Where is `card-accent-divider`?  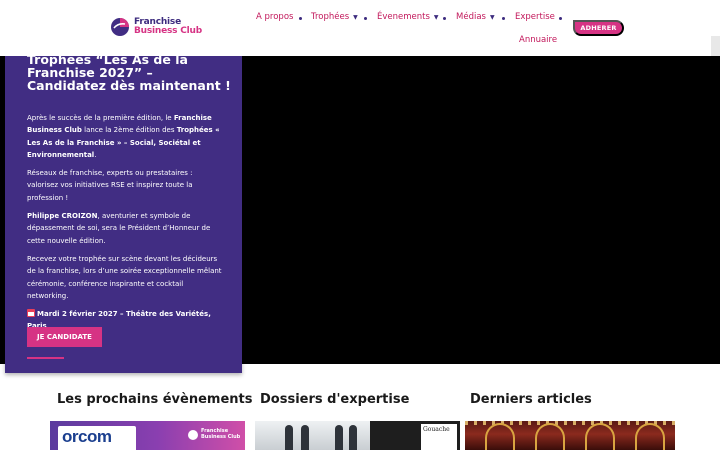 card-accent-divider is located at coordinates (45, 358).